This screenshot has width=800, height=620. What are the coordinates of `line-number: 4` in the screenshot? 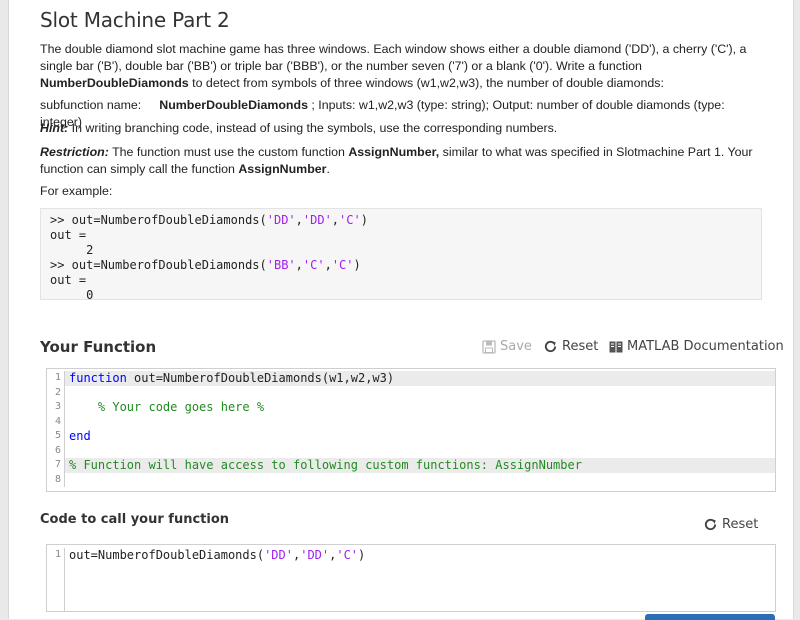 It's located at (56, 421).